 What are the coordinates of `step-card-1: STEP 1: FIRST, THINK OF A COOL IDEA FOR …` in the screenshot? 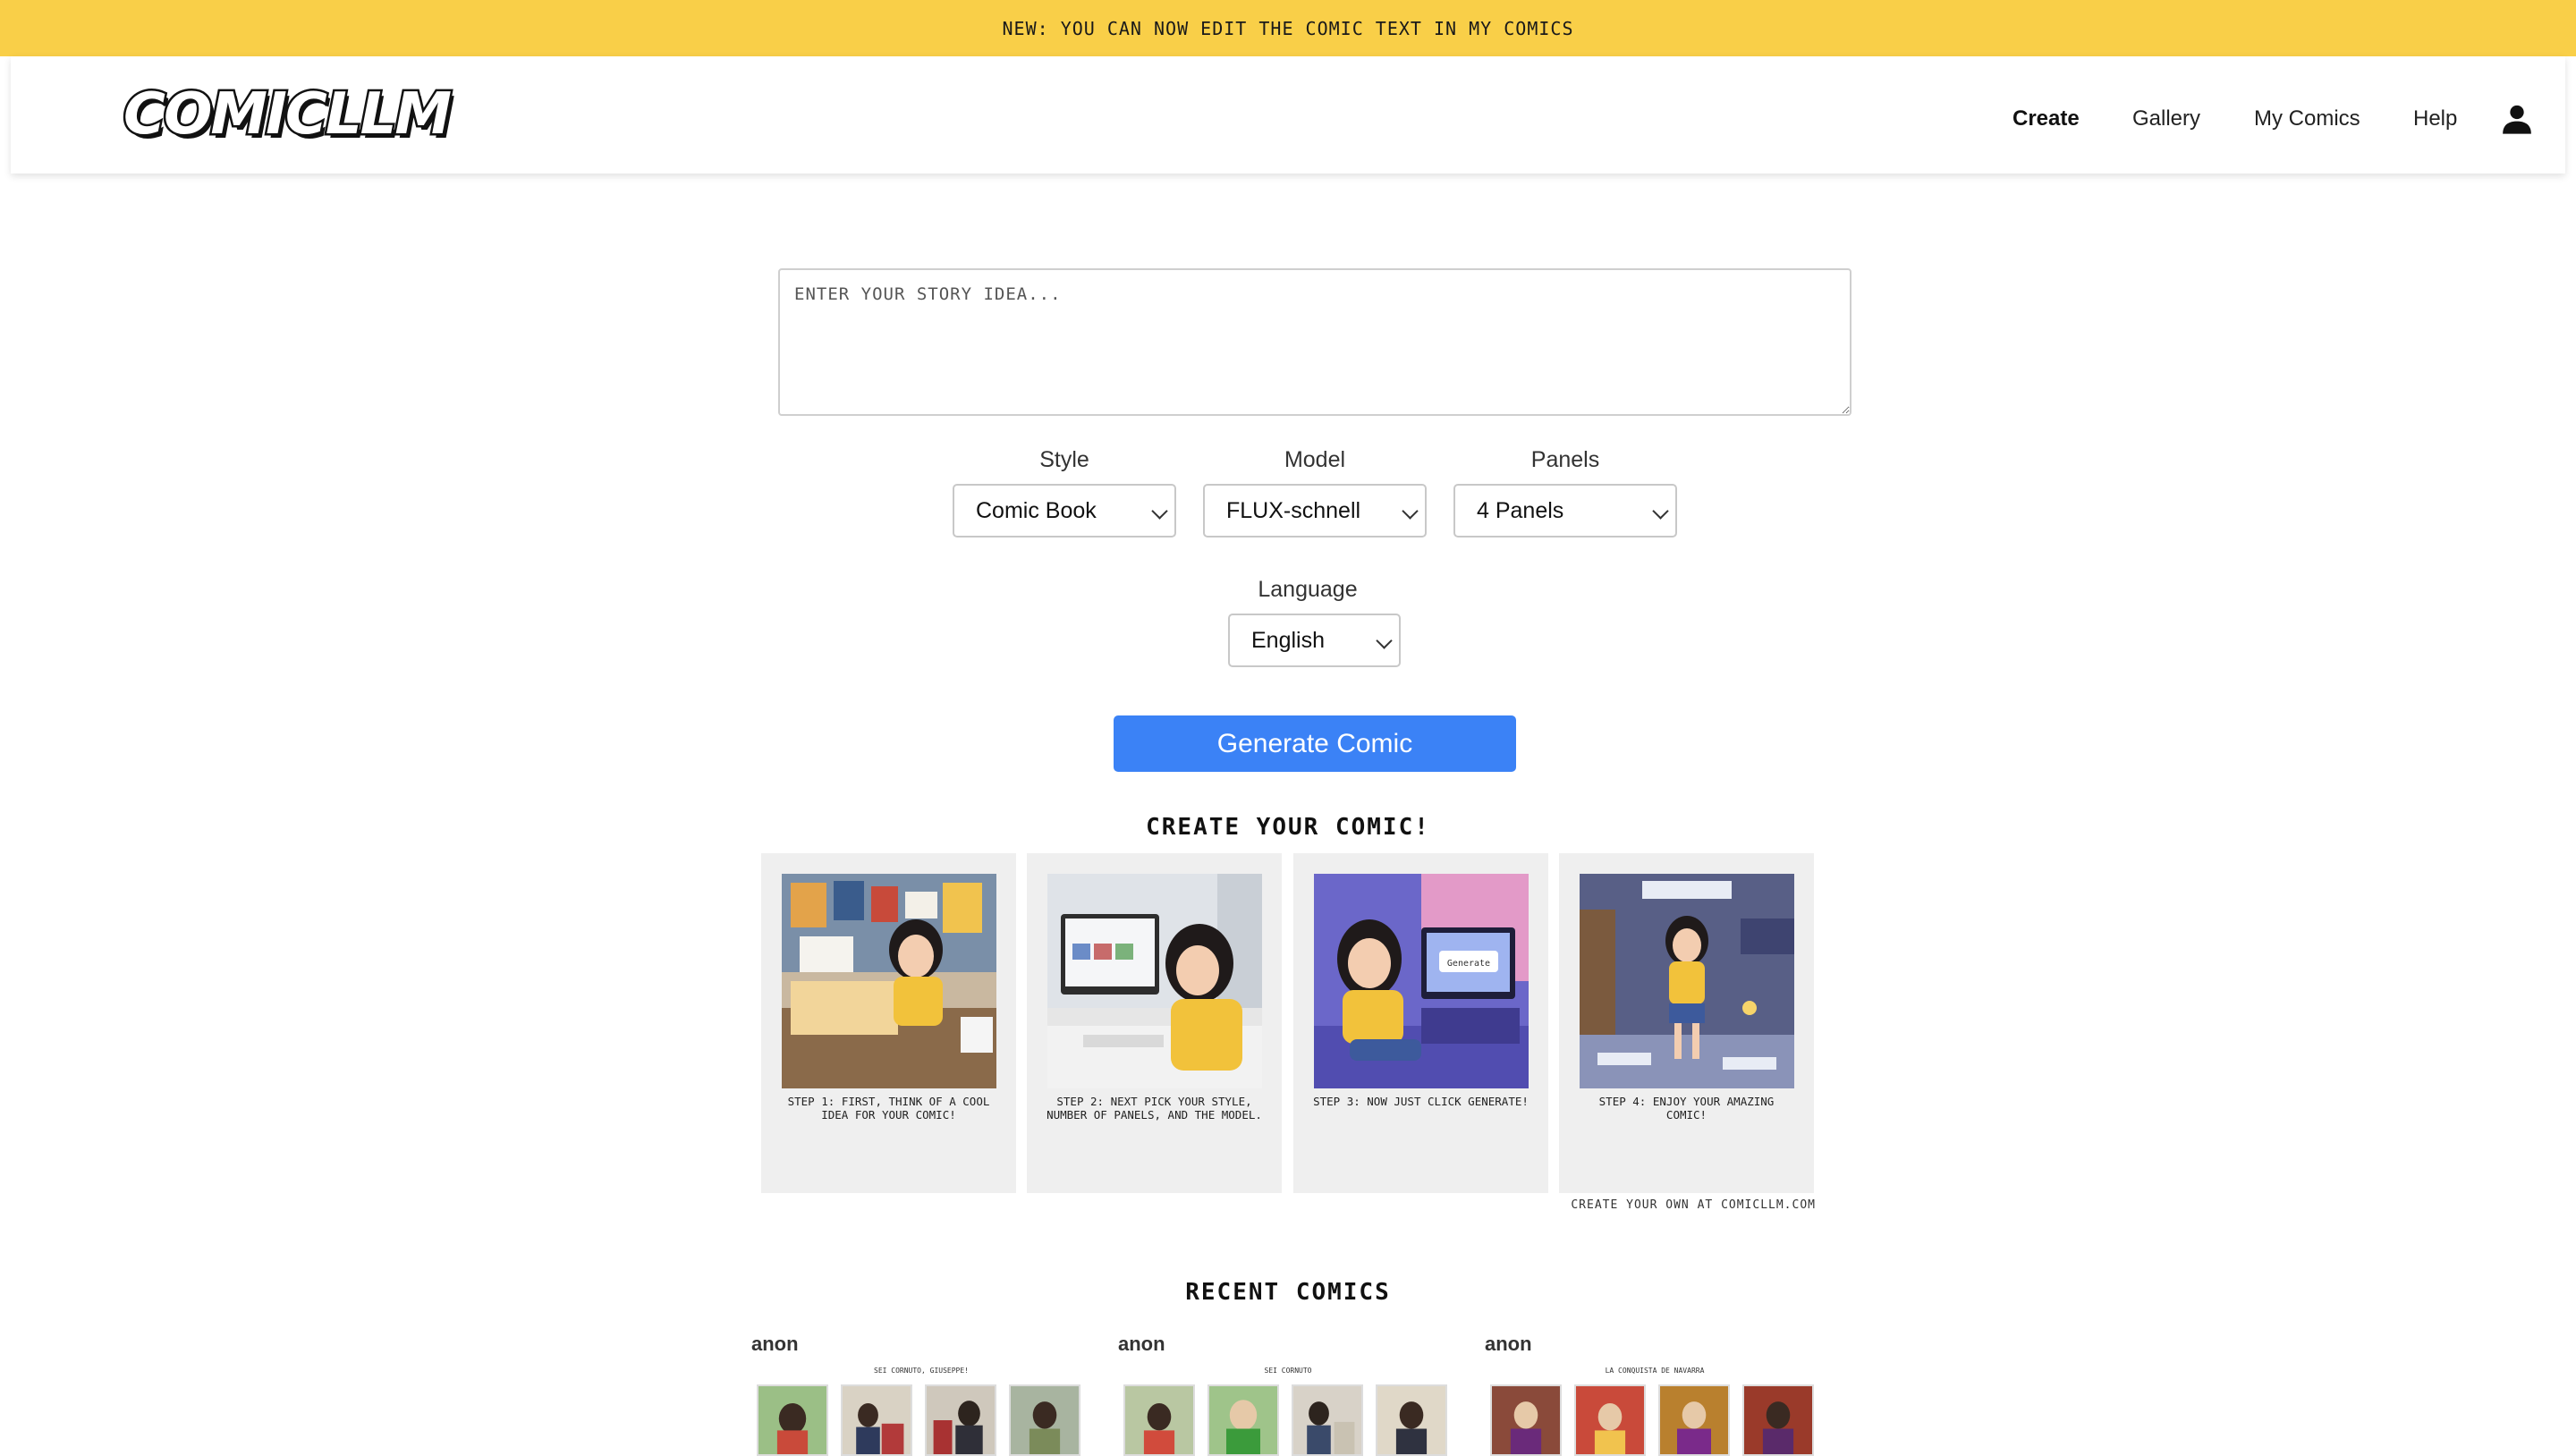 It's located at (888, 1023).